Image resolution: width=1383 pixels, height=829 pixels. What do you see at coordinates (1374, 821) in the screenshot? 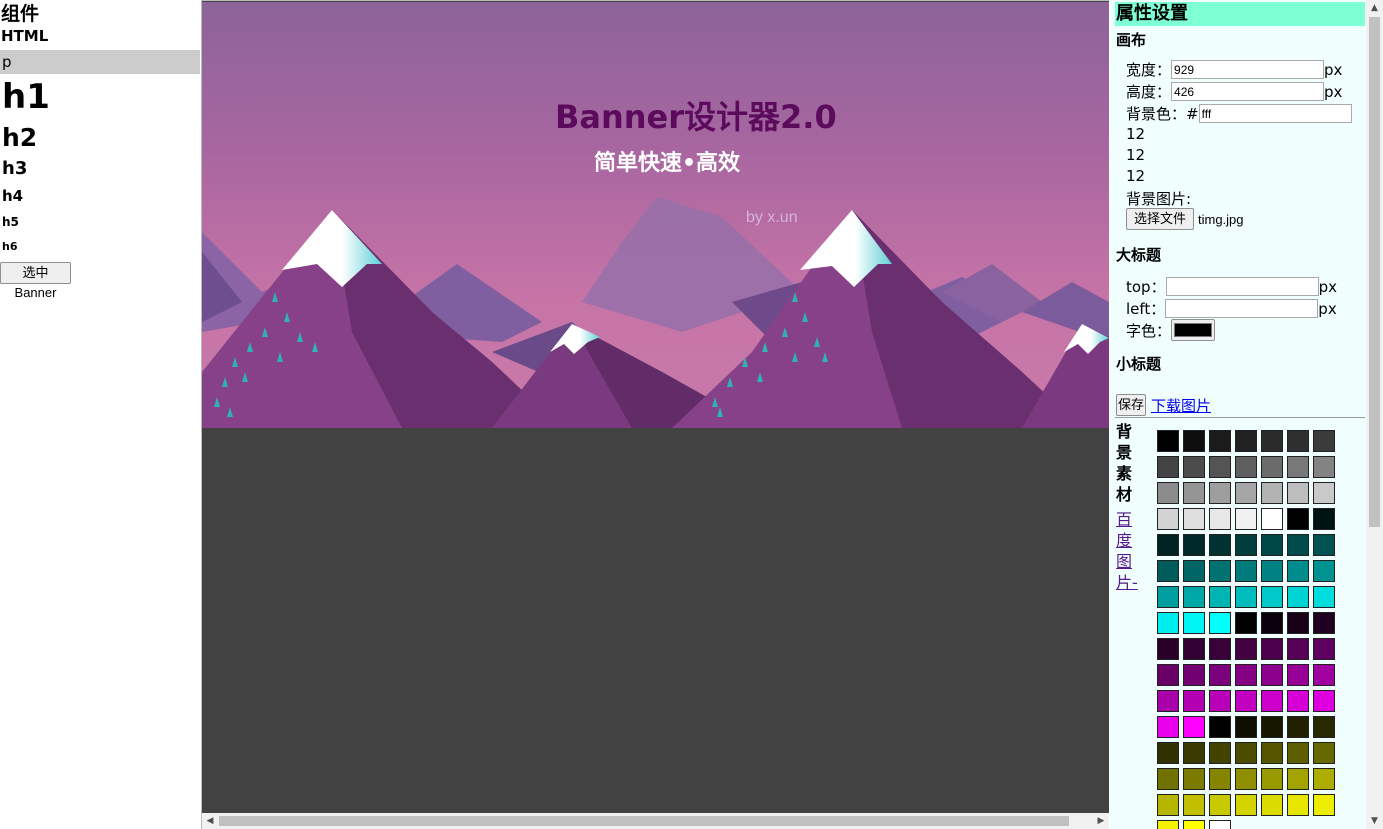
I see `scroll-down-icon: ▼` at bounding box center [1374, 821].